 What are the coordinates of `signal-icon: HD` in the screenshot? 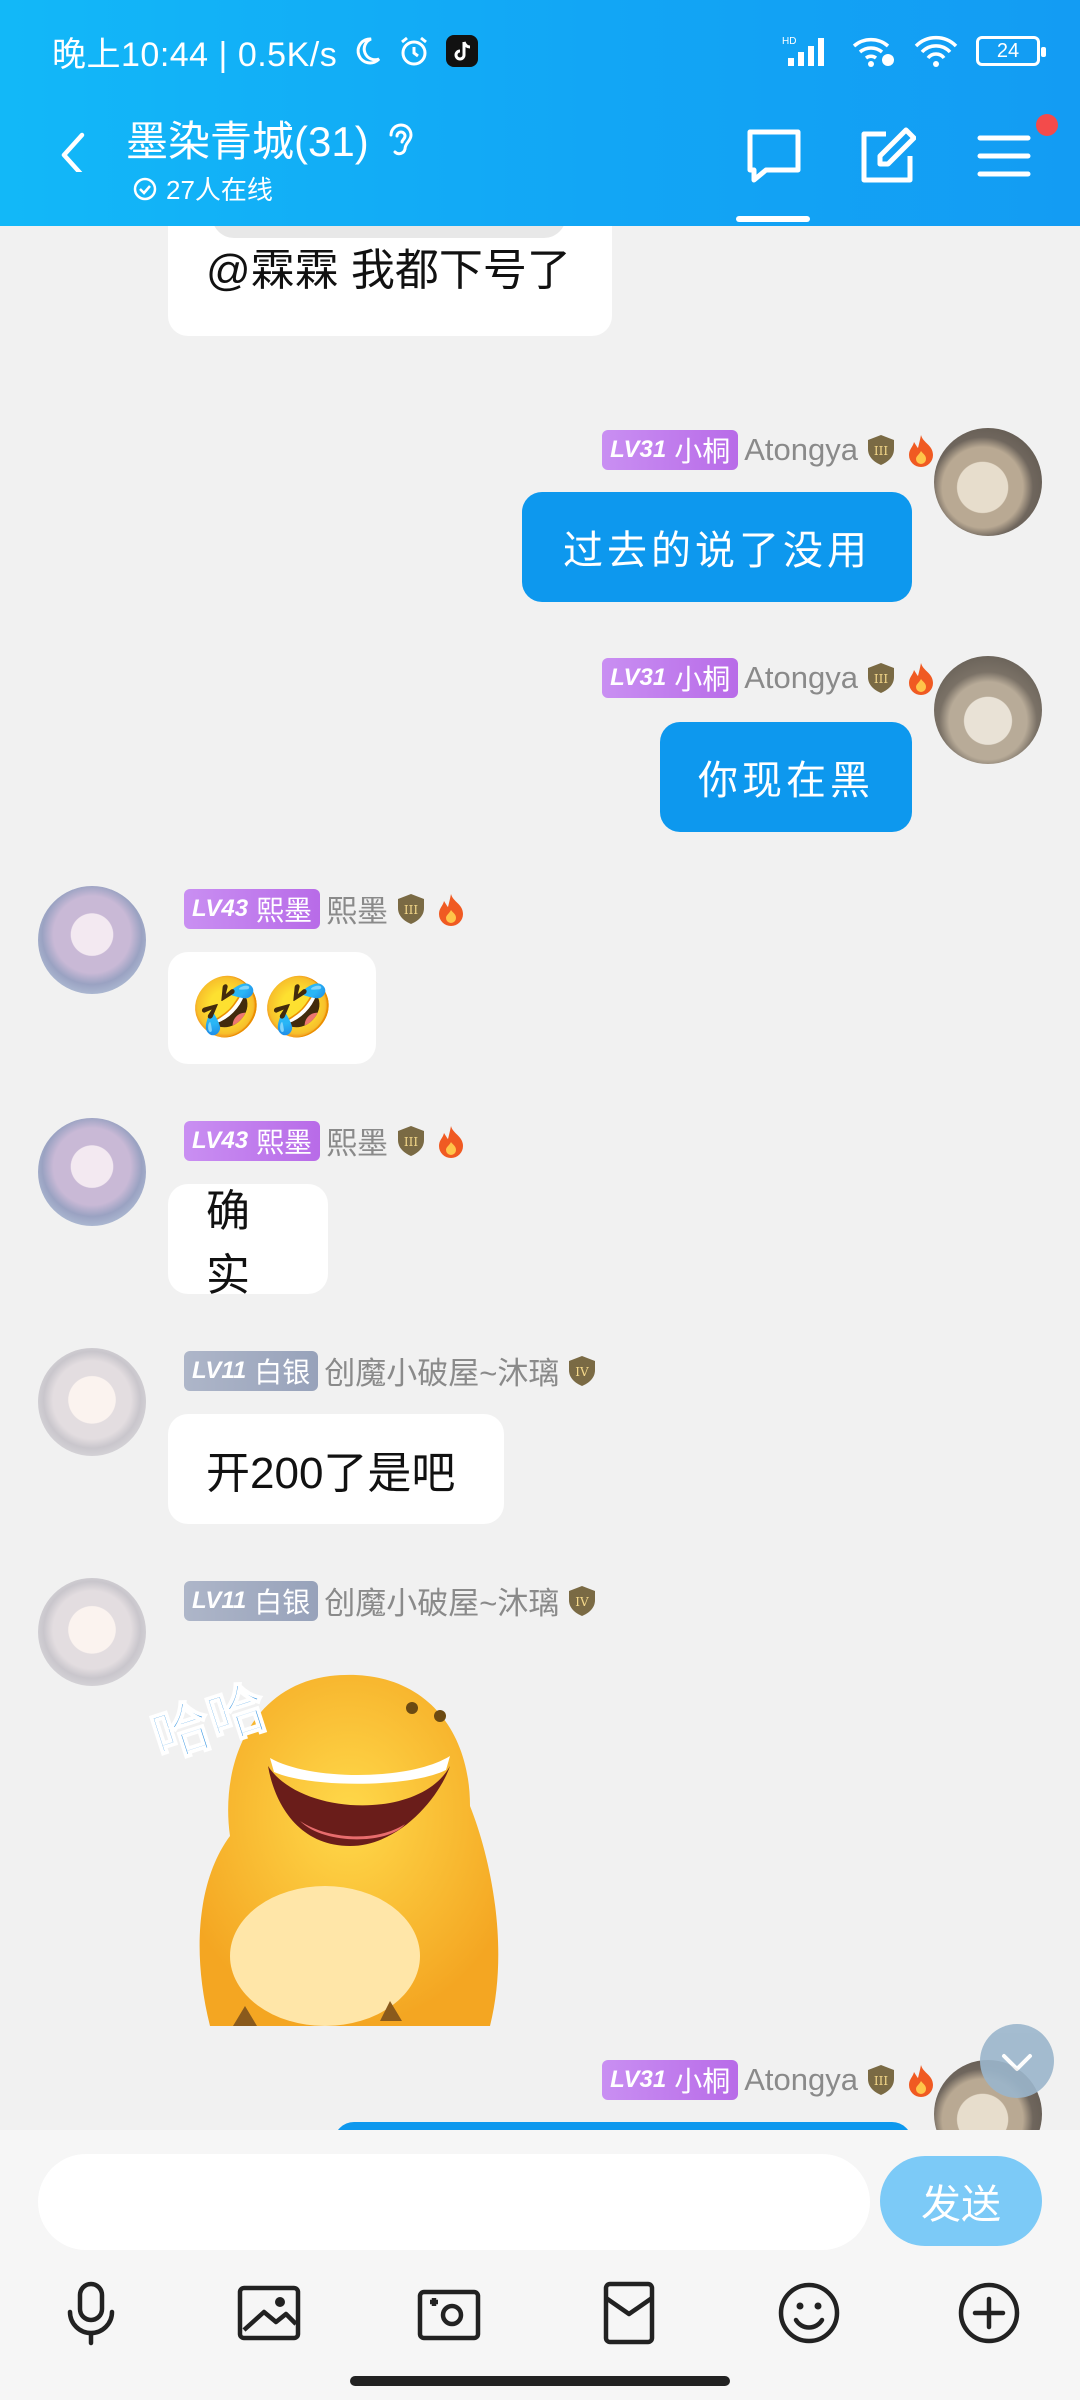 It's located at (803, 51).